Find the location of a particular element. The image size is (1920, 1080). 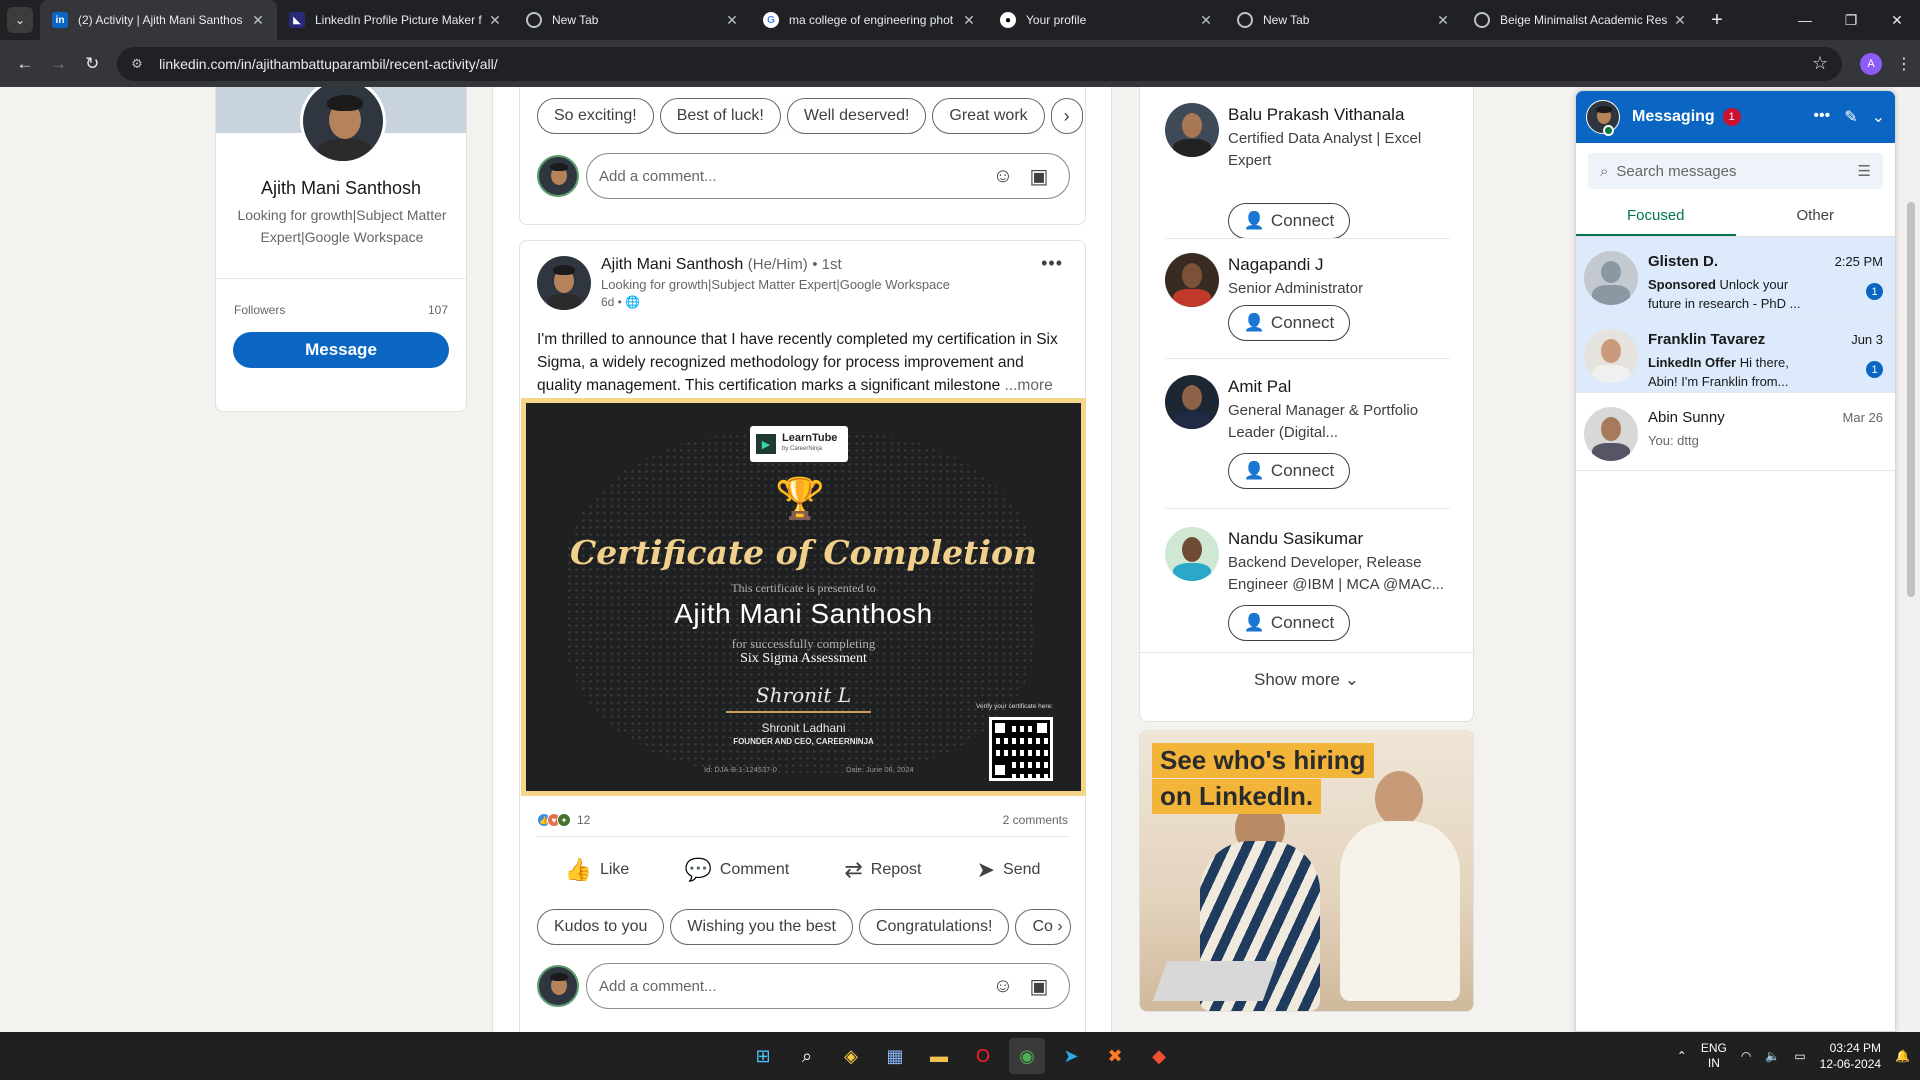

conversation-item: Abin Sunny Mar 26 You: dttg is located at coordinates (1735, 432).